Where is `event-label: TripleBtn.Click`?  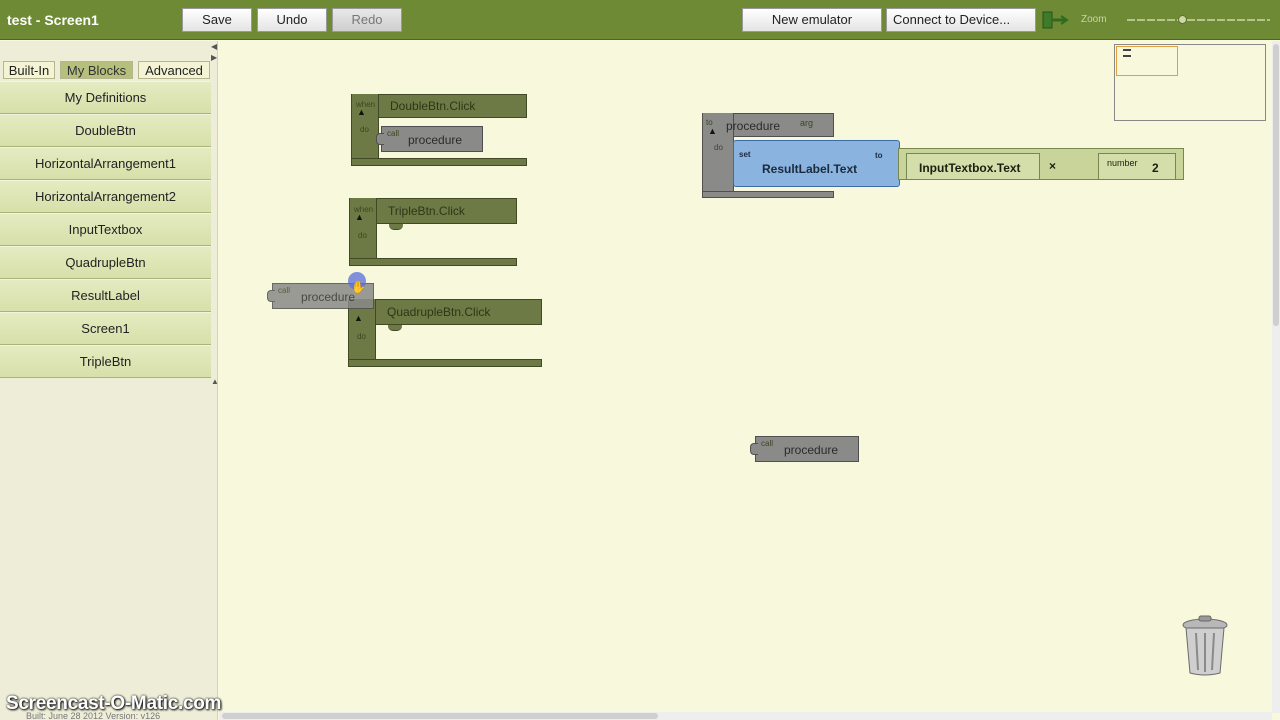
event-label: TripleBtn.Click is located at coordinates (426, 211).